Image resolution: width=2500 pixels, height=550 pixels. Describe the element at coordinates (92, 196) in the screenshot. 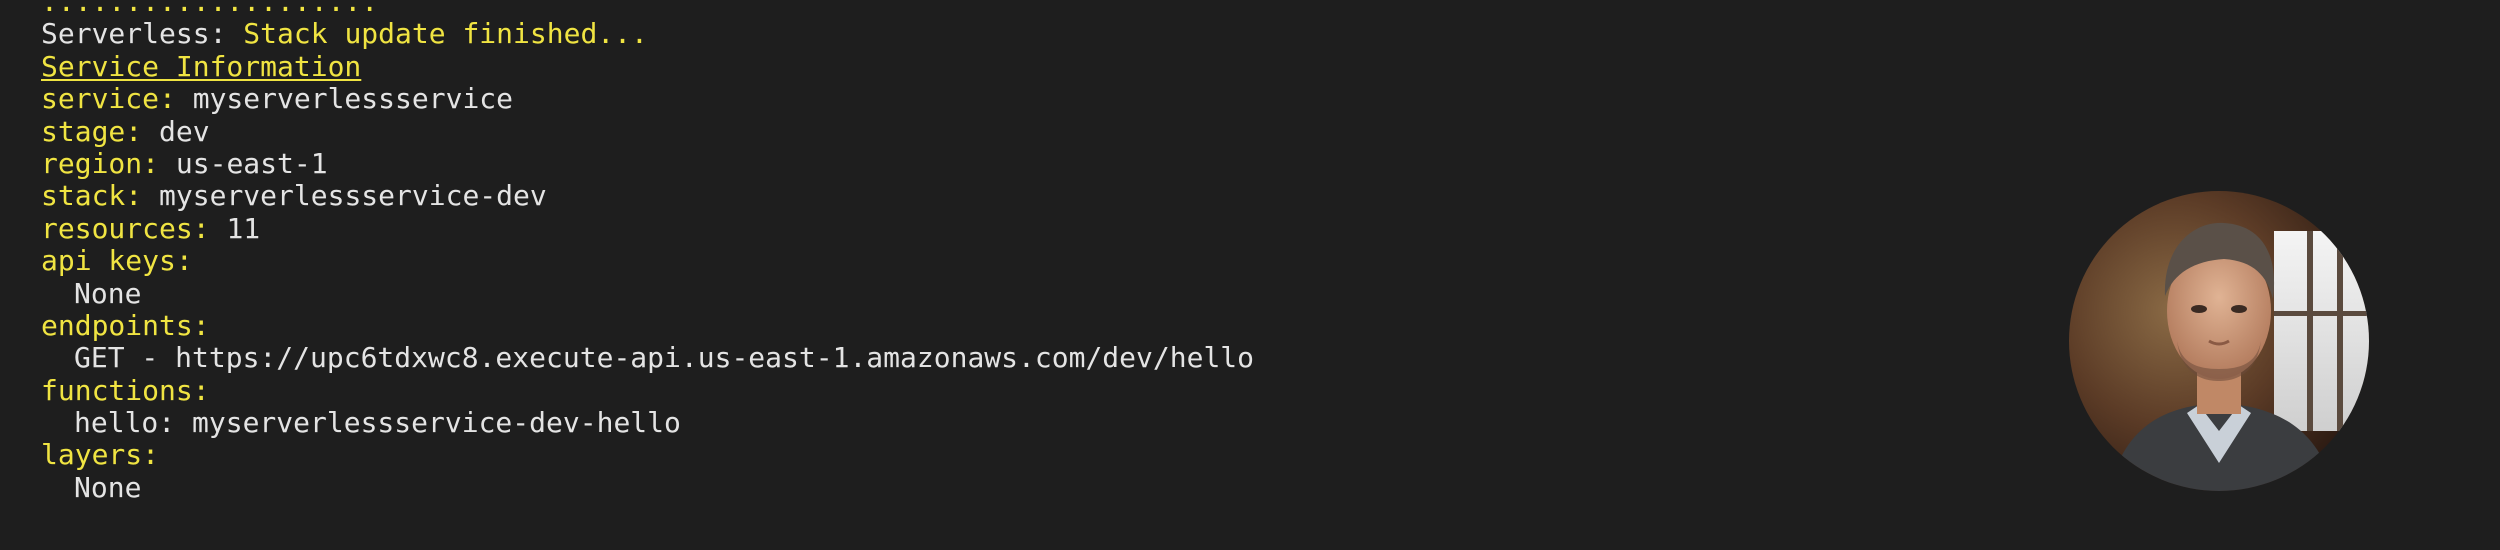

I see `stack-key: stack:` at that location.